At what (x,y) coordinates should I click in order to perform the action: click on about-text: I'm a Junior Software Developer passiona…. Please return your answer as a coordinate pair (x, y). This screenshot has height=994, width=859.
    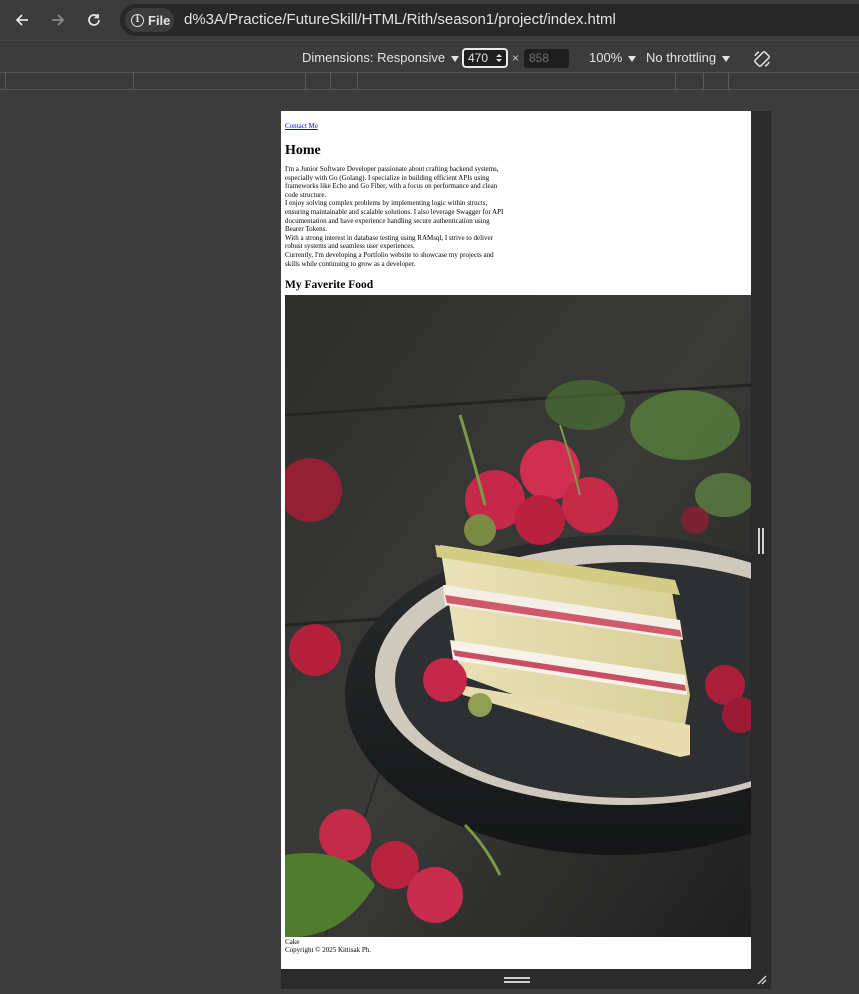
    Looking at the image, I should click on (397, 216).